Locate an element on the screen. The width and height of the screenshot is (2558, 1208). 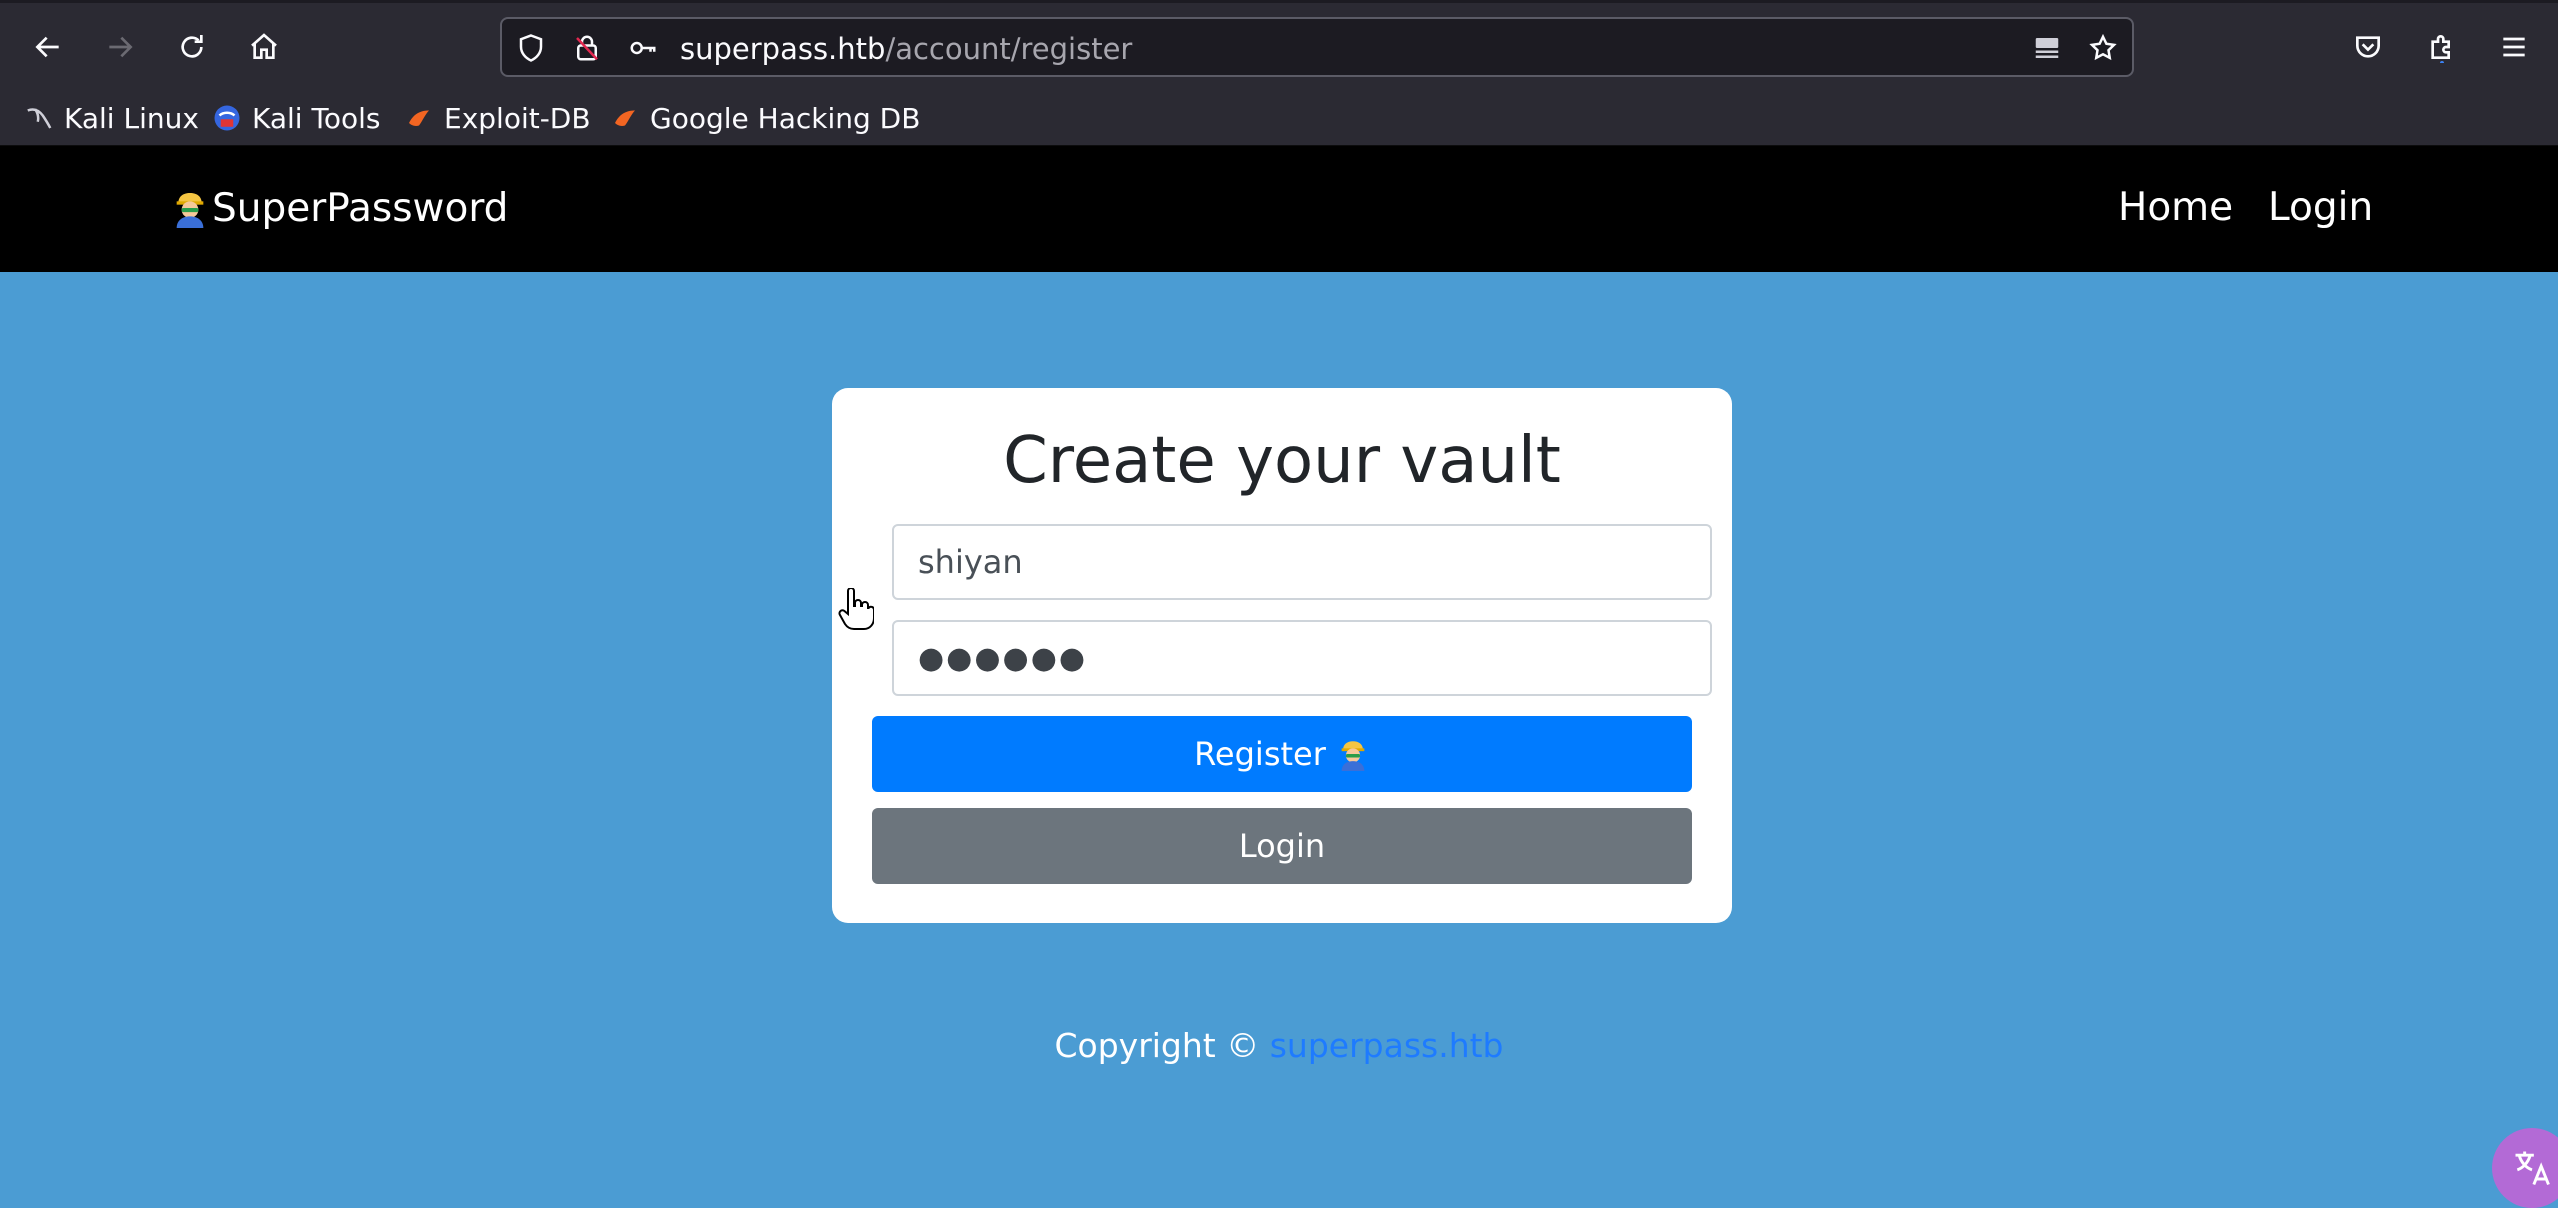
bookmark-exploit-db: Exploit-DB is located at coordinates (497, 118).